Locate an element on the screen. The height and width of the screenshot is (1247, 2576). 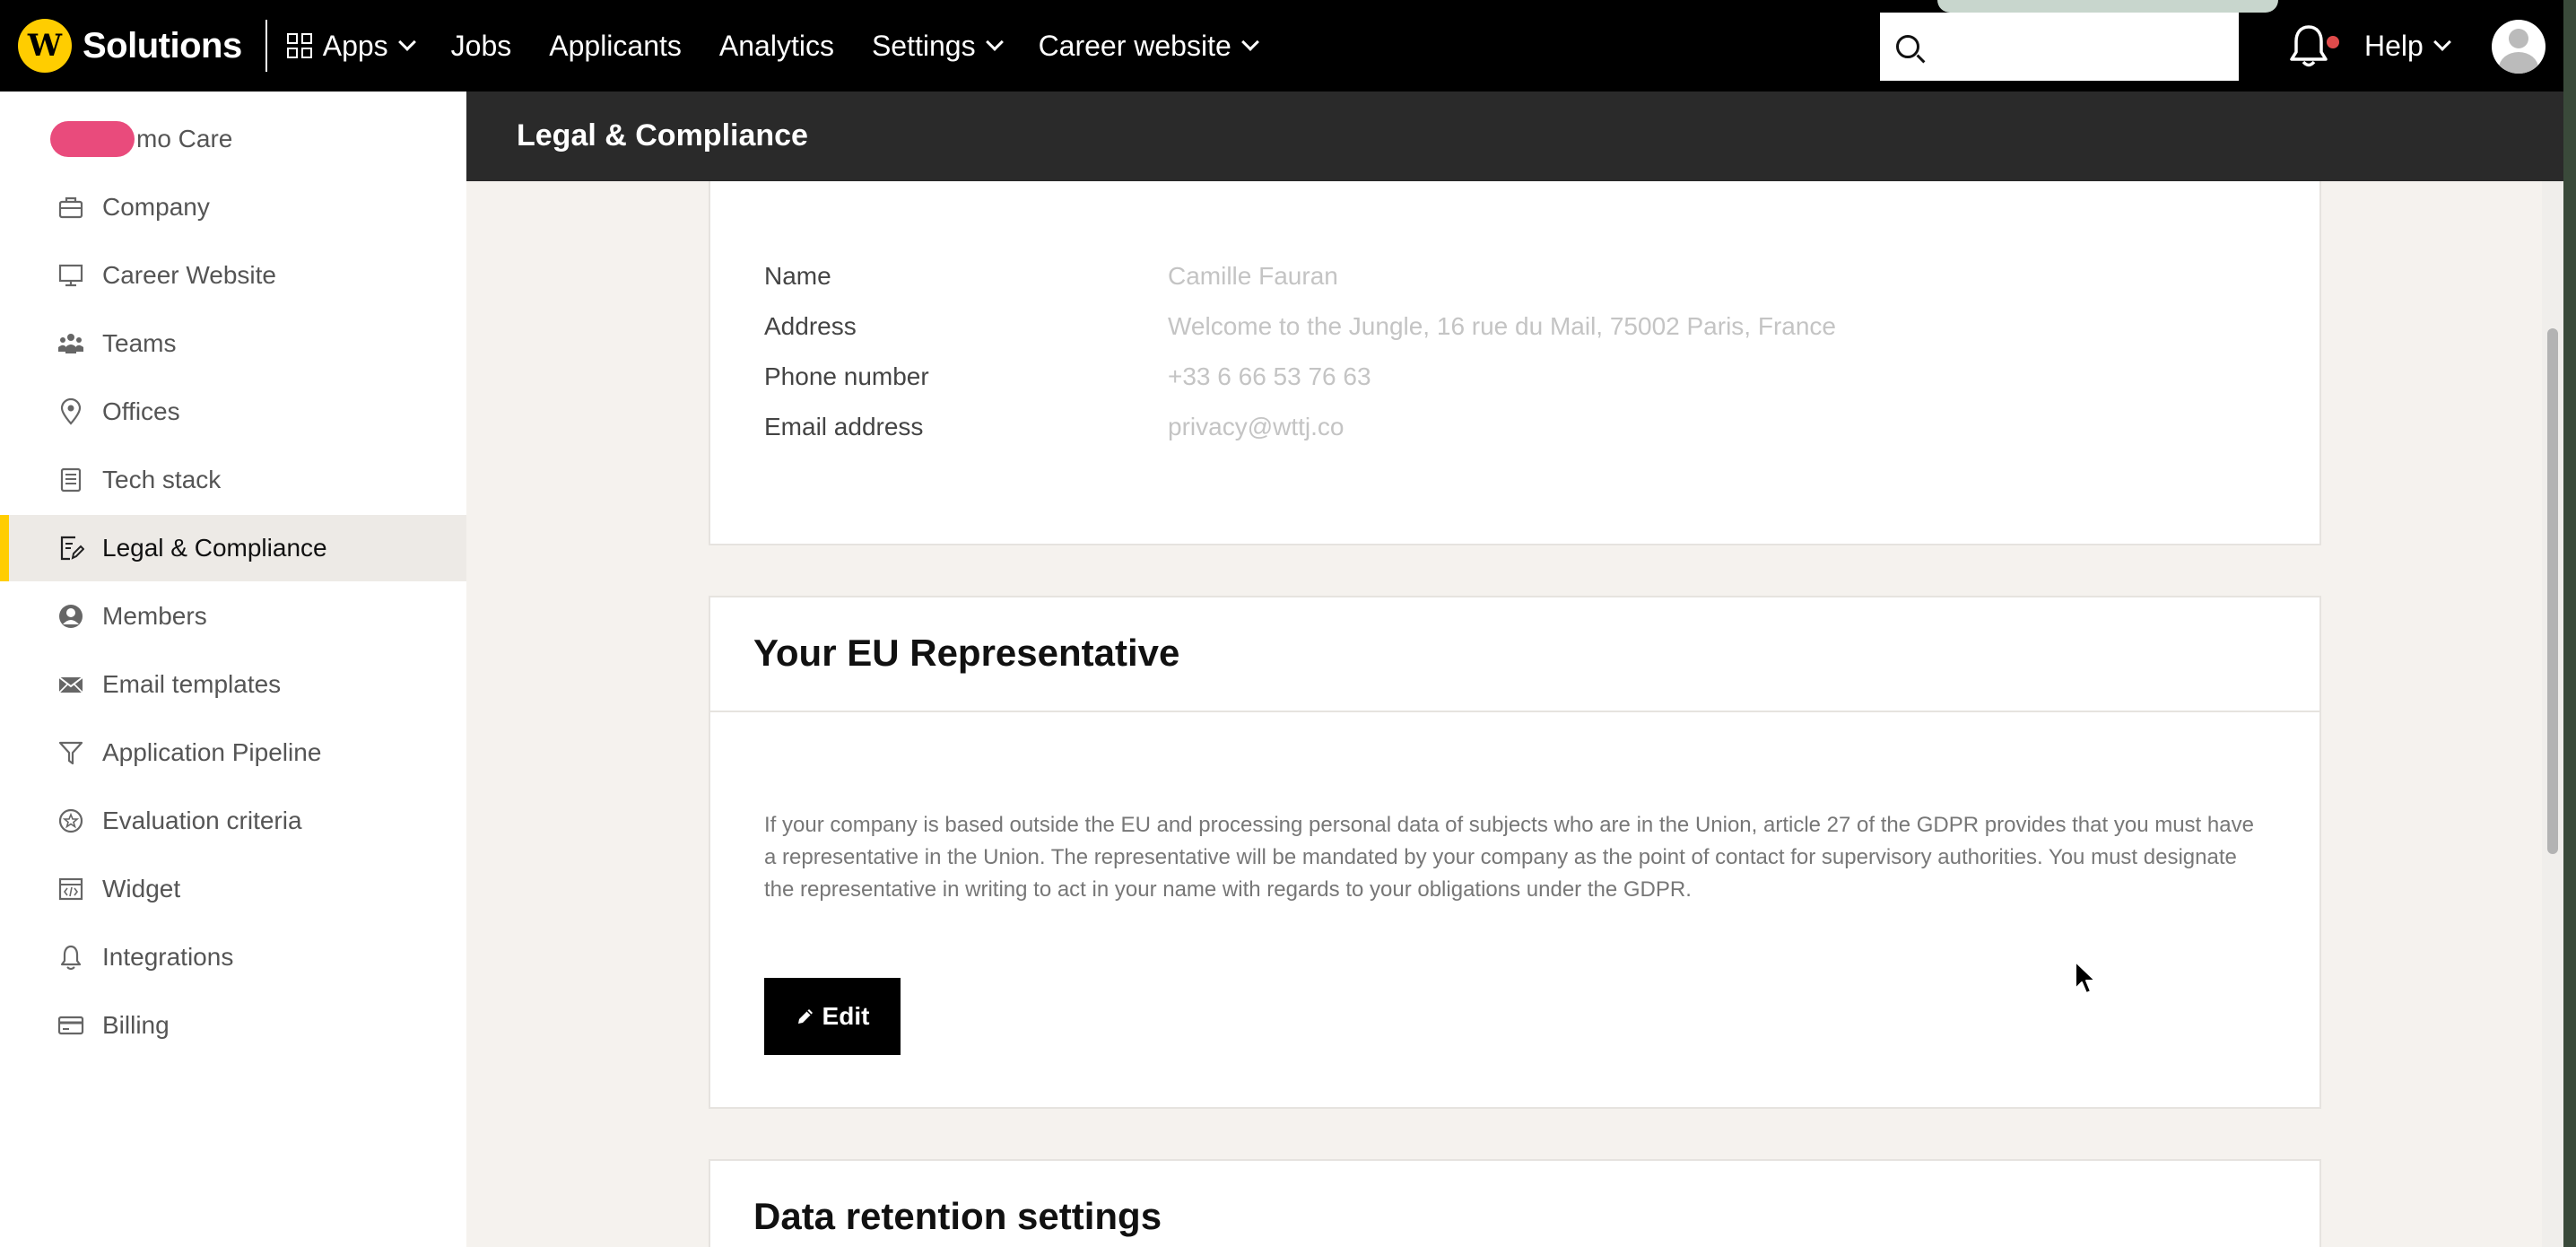
retention-card-title: Data retention settings is located at coordinates (957, 1216).